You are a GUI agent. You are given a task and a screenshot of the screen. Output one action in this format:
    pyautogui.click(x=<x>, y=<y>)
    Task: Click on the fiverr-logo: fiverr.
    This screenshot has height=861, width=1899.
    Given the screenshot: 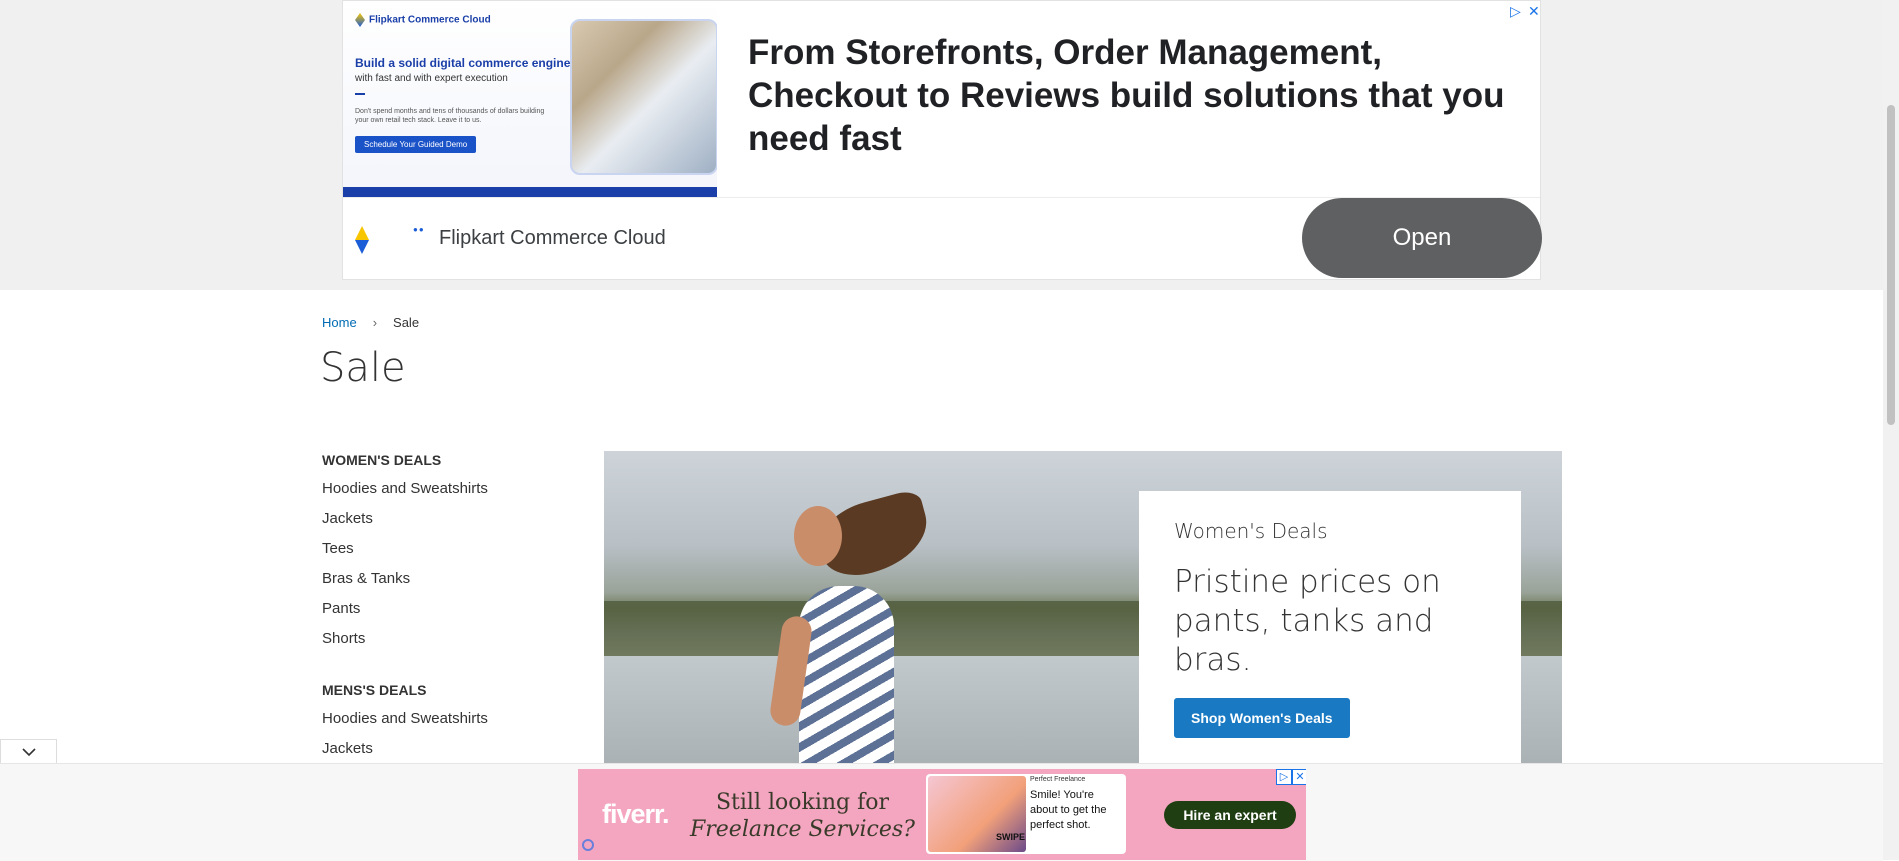 What is the action you would take?
    pyautogui.click(x=636, y=814)
    